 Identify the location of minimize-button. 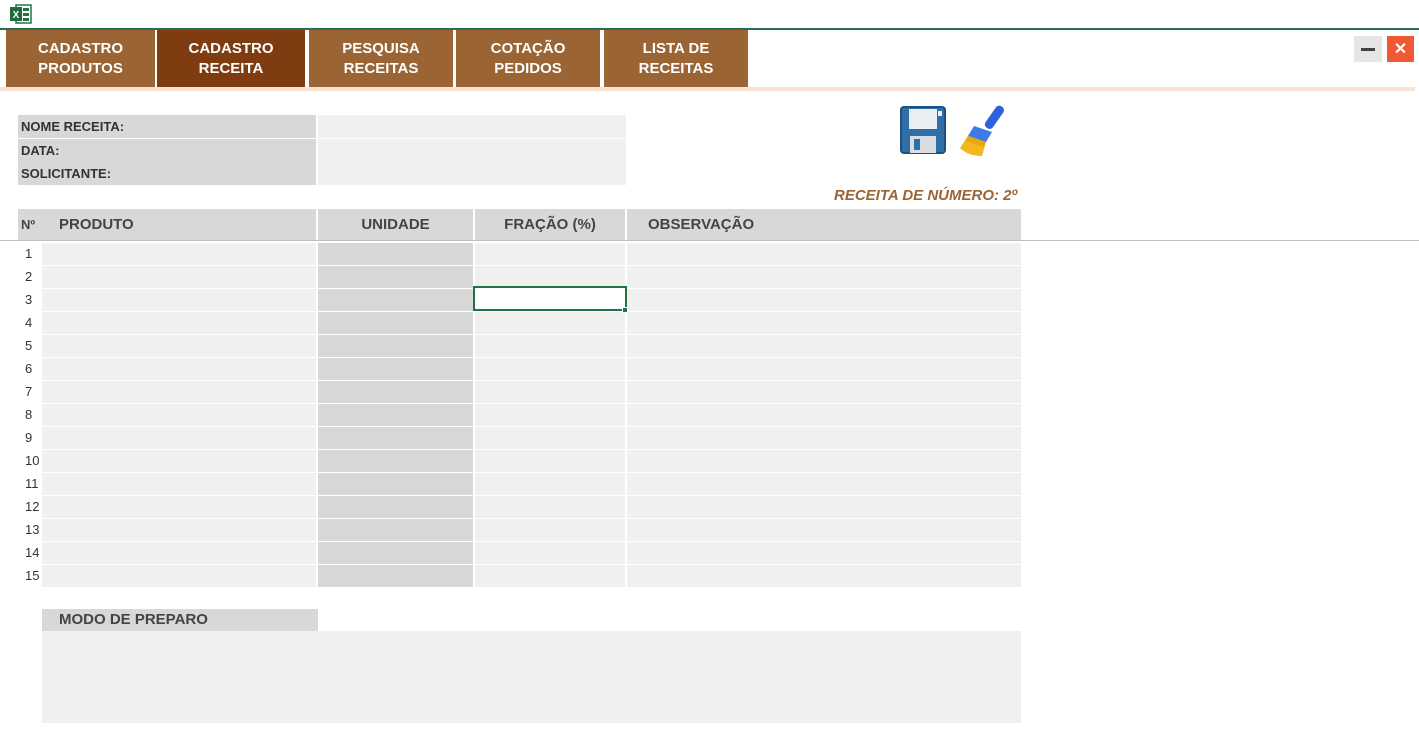
(1368, 49).